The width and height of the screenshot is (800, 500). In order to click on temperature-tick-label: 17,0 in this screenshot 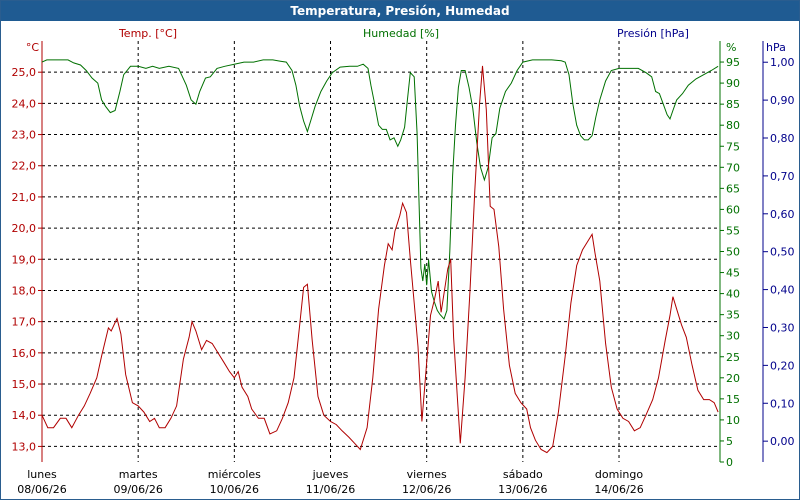, I will do `click(24, 322)`.